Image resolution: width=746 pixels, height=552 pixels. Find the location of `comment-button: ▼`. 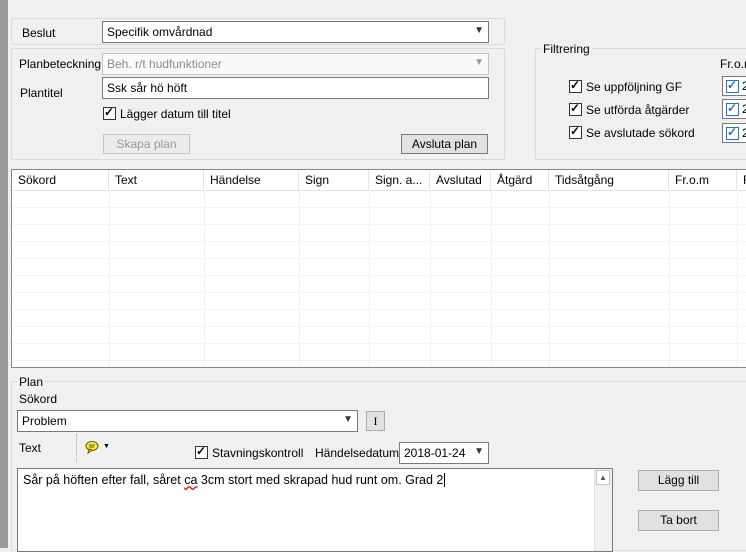

comment-button: ▼ is located at coordinates (98, 448).